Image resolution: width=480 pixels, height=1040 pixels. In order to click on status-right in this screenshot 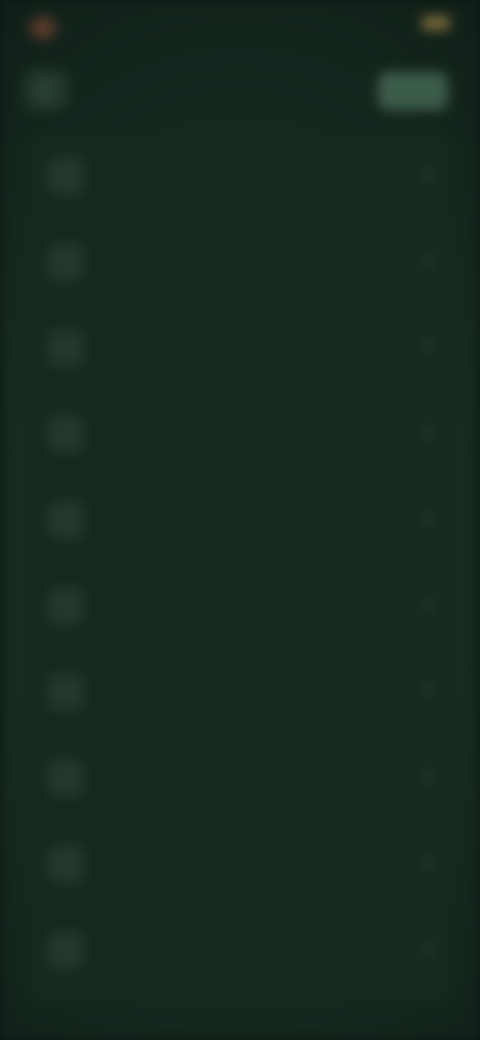, I will do `click(432, 23)`.